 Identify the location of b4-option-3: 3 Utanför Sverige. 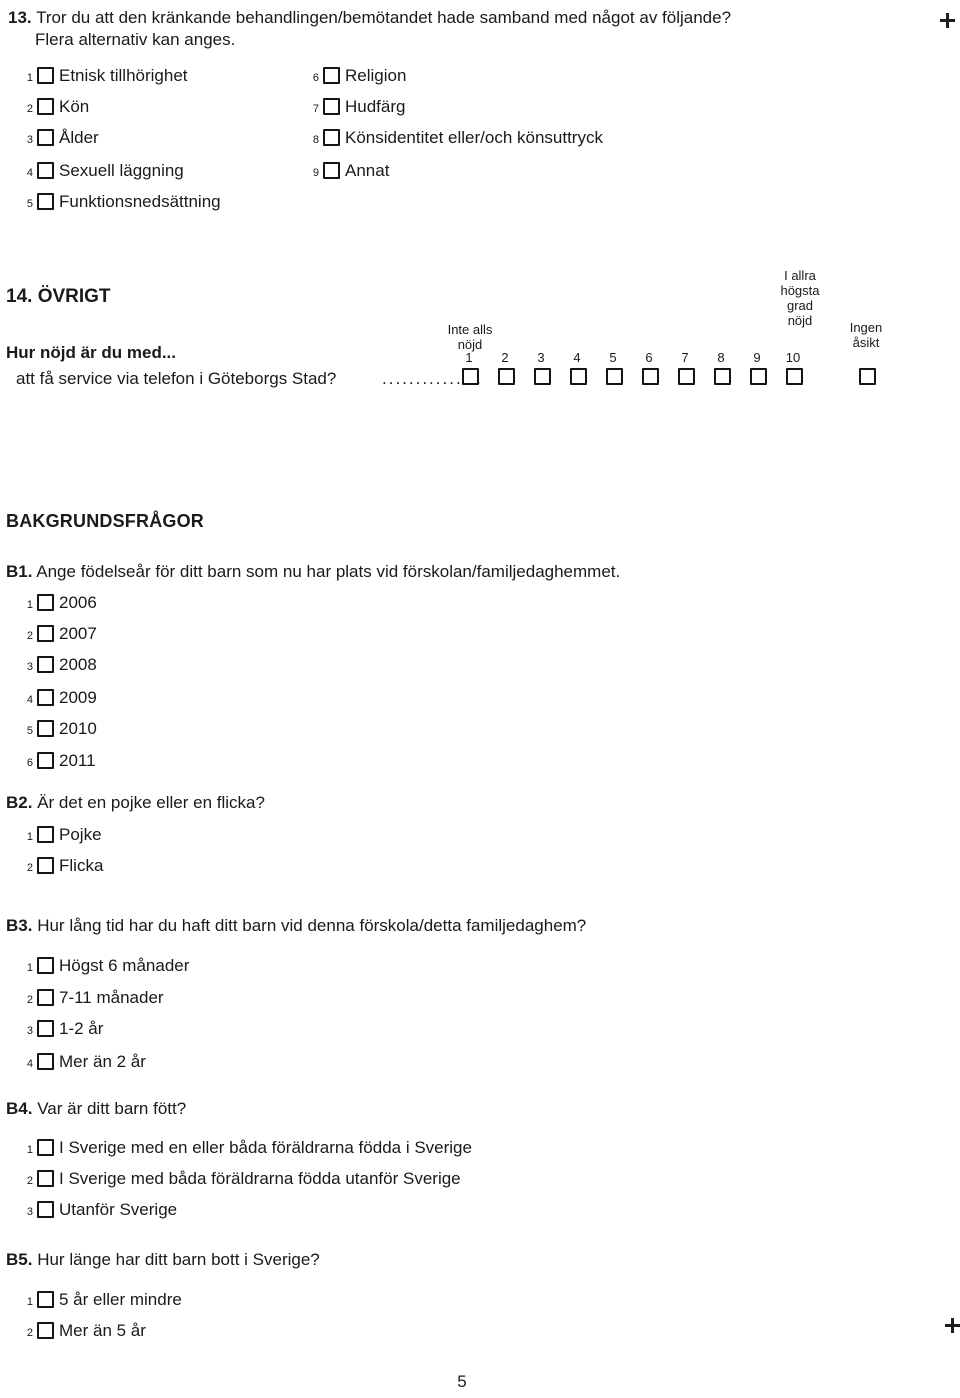
(98, 1209).